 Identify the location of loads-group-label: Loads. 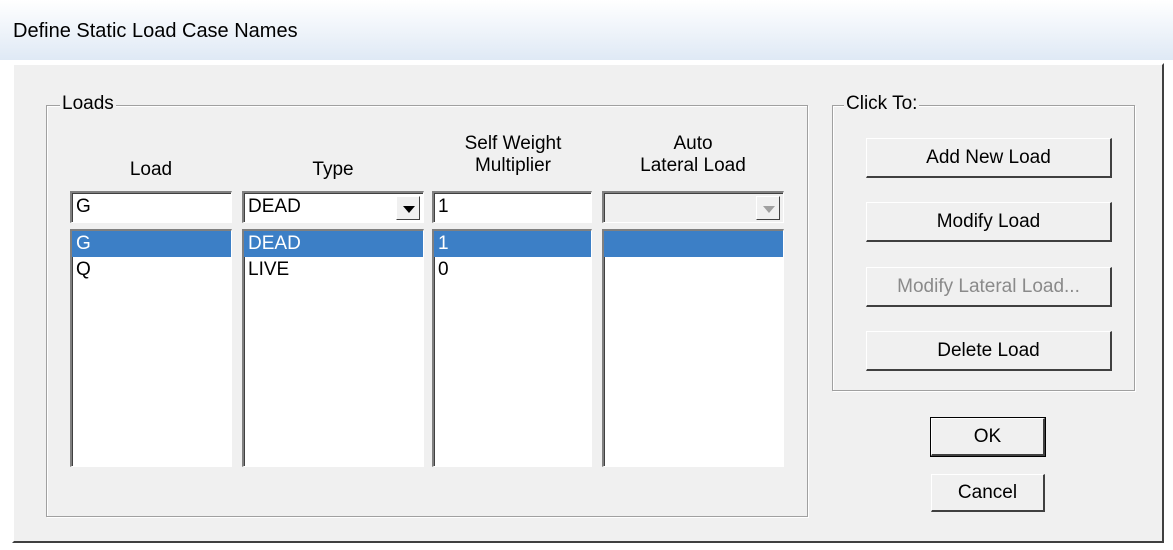
(88, 104).